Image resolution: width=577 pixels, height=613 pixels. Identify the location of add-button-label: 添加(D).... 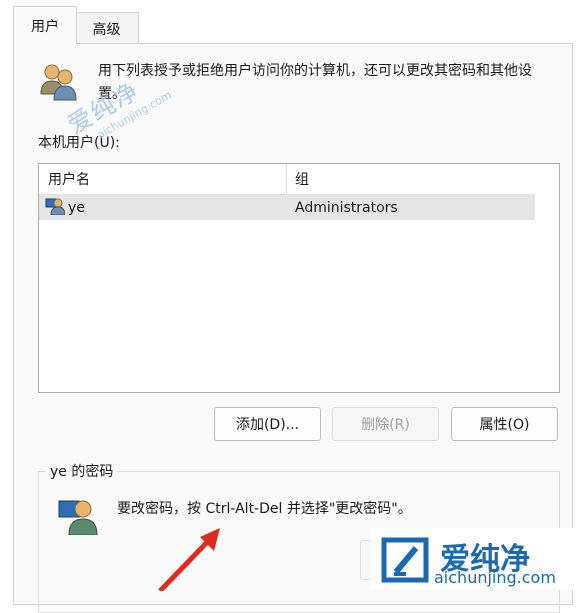
(267, 425).